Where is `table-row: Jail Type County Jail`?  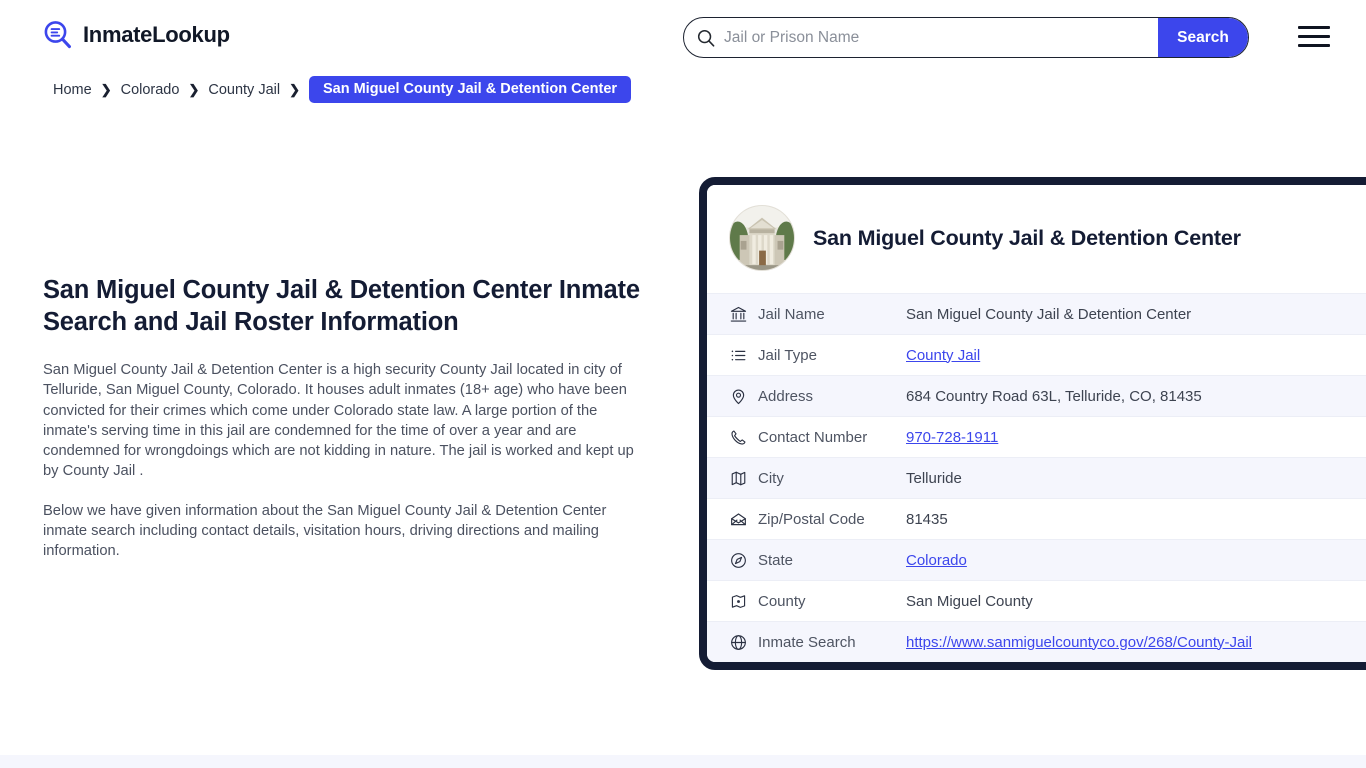 table-row: Jail Type County Jail is located at coordinates (1036, 354).